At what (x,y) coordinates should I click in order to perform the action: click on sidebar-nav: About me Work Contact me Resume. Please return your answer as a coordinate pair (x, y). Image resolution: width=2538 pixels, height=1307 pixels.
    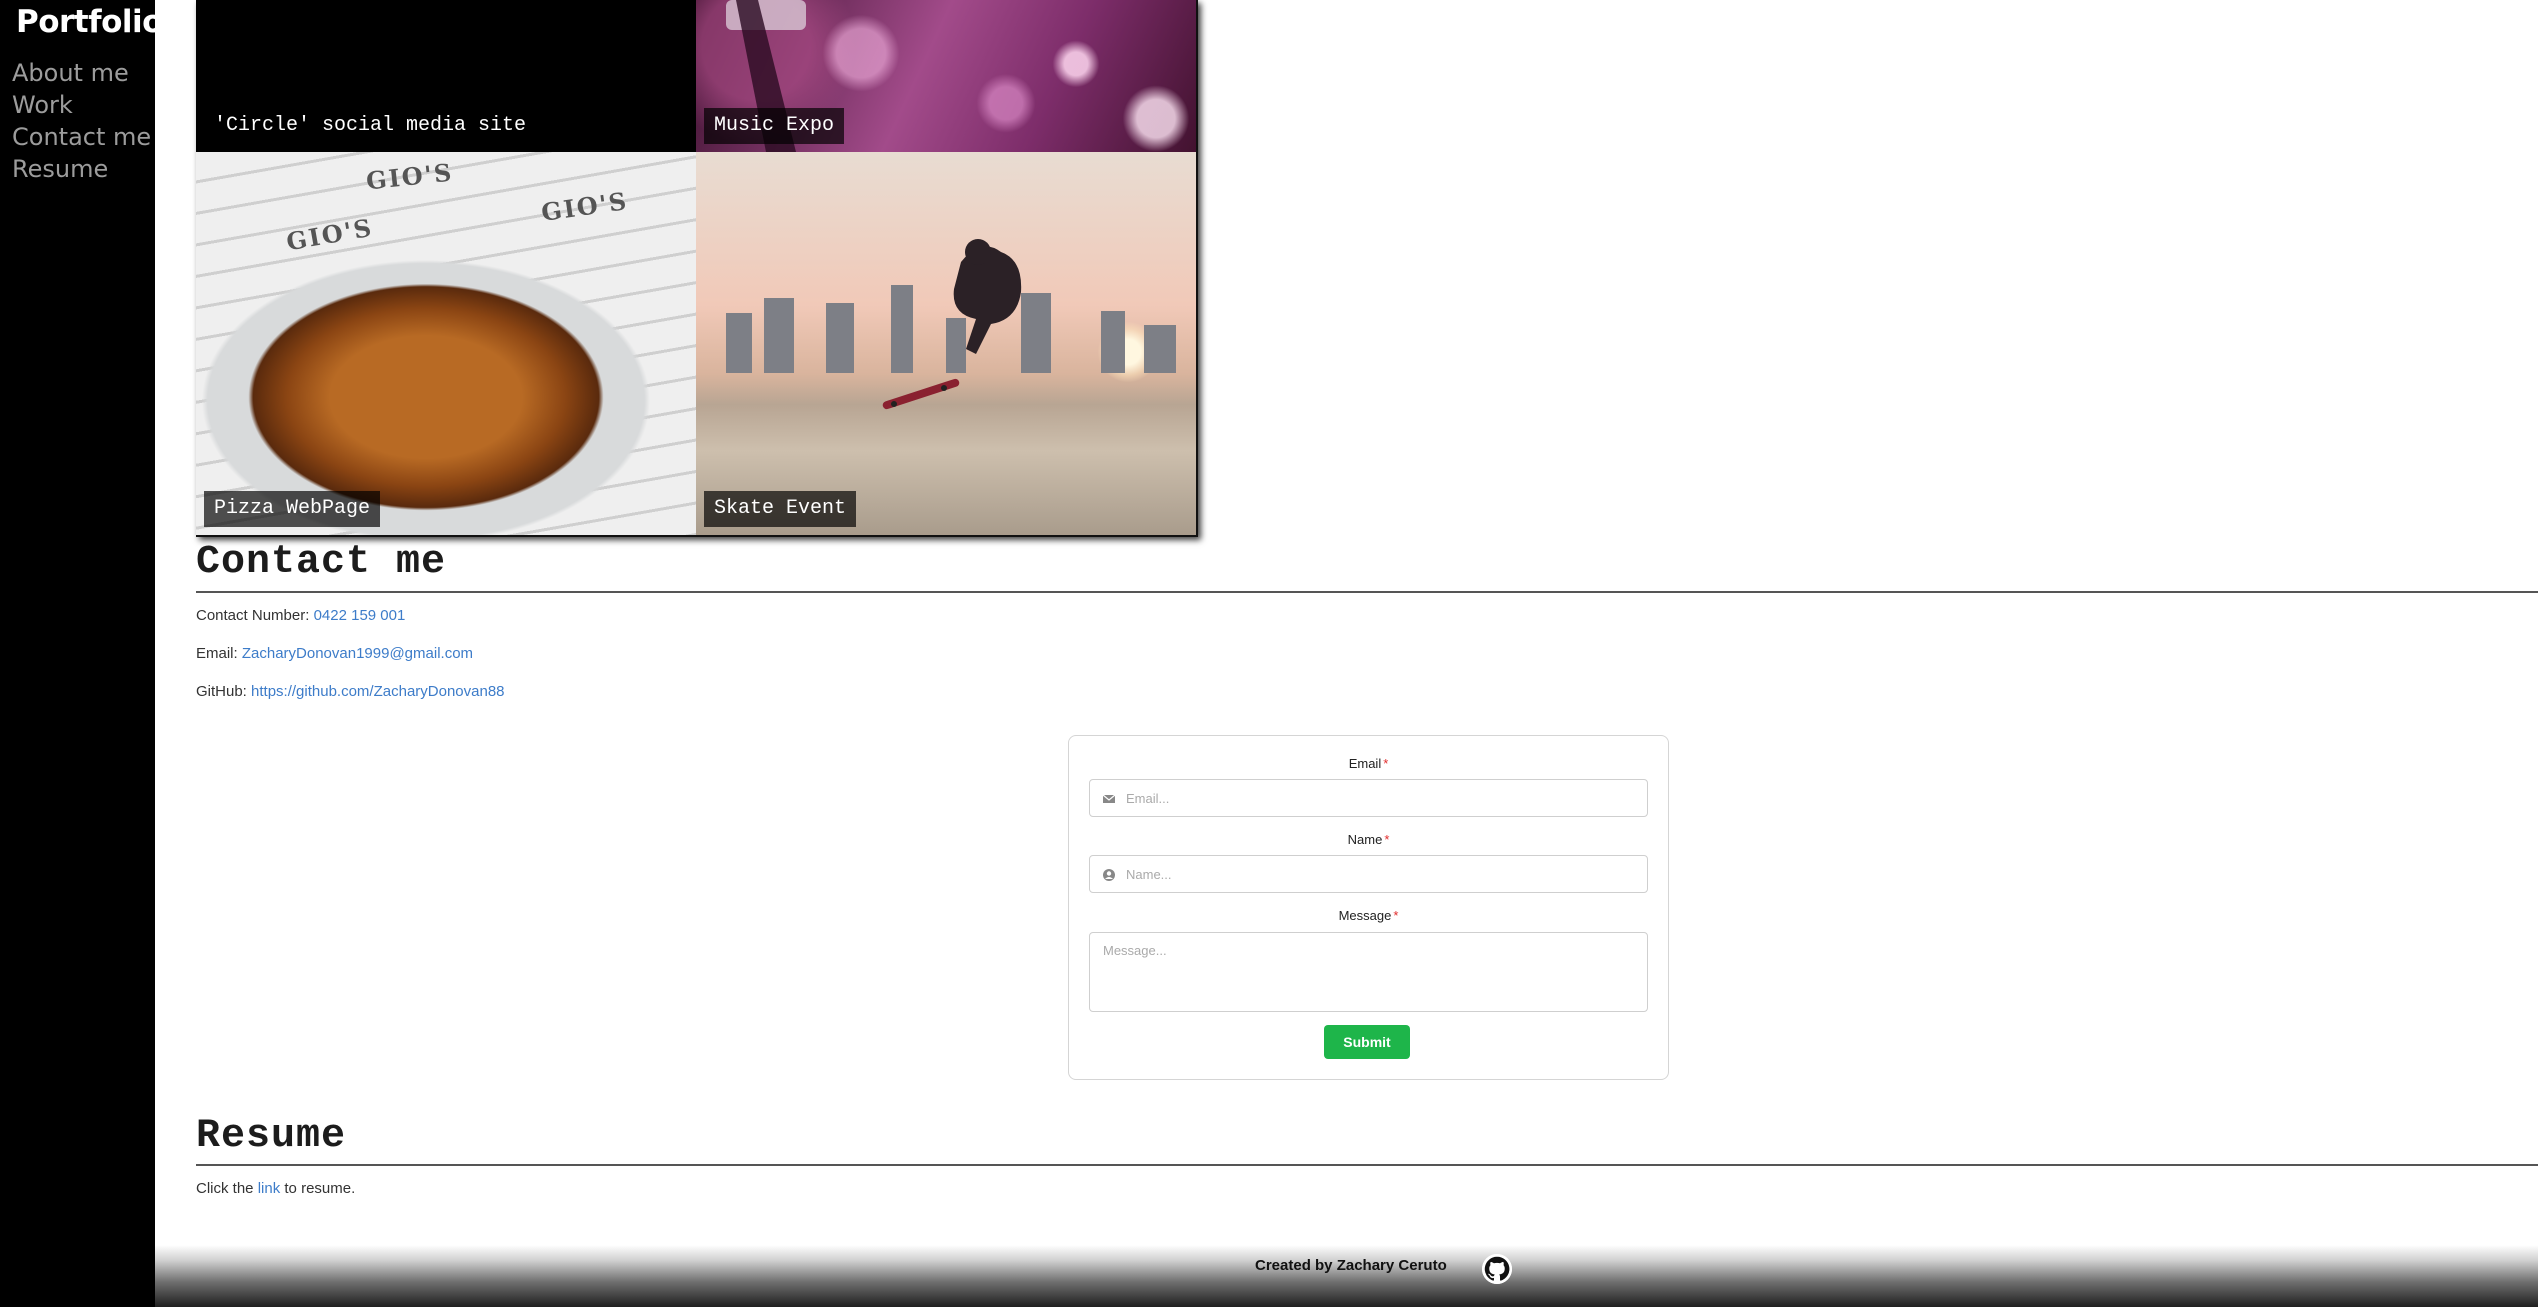
    Looking at the image, I should click on (81, 121).